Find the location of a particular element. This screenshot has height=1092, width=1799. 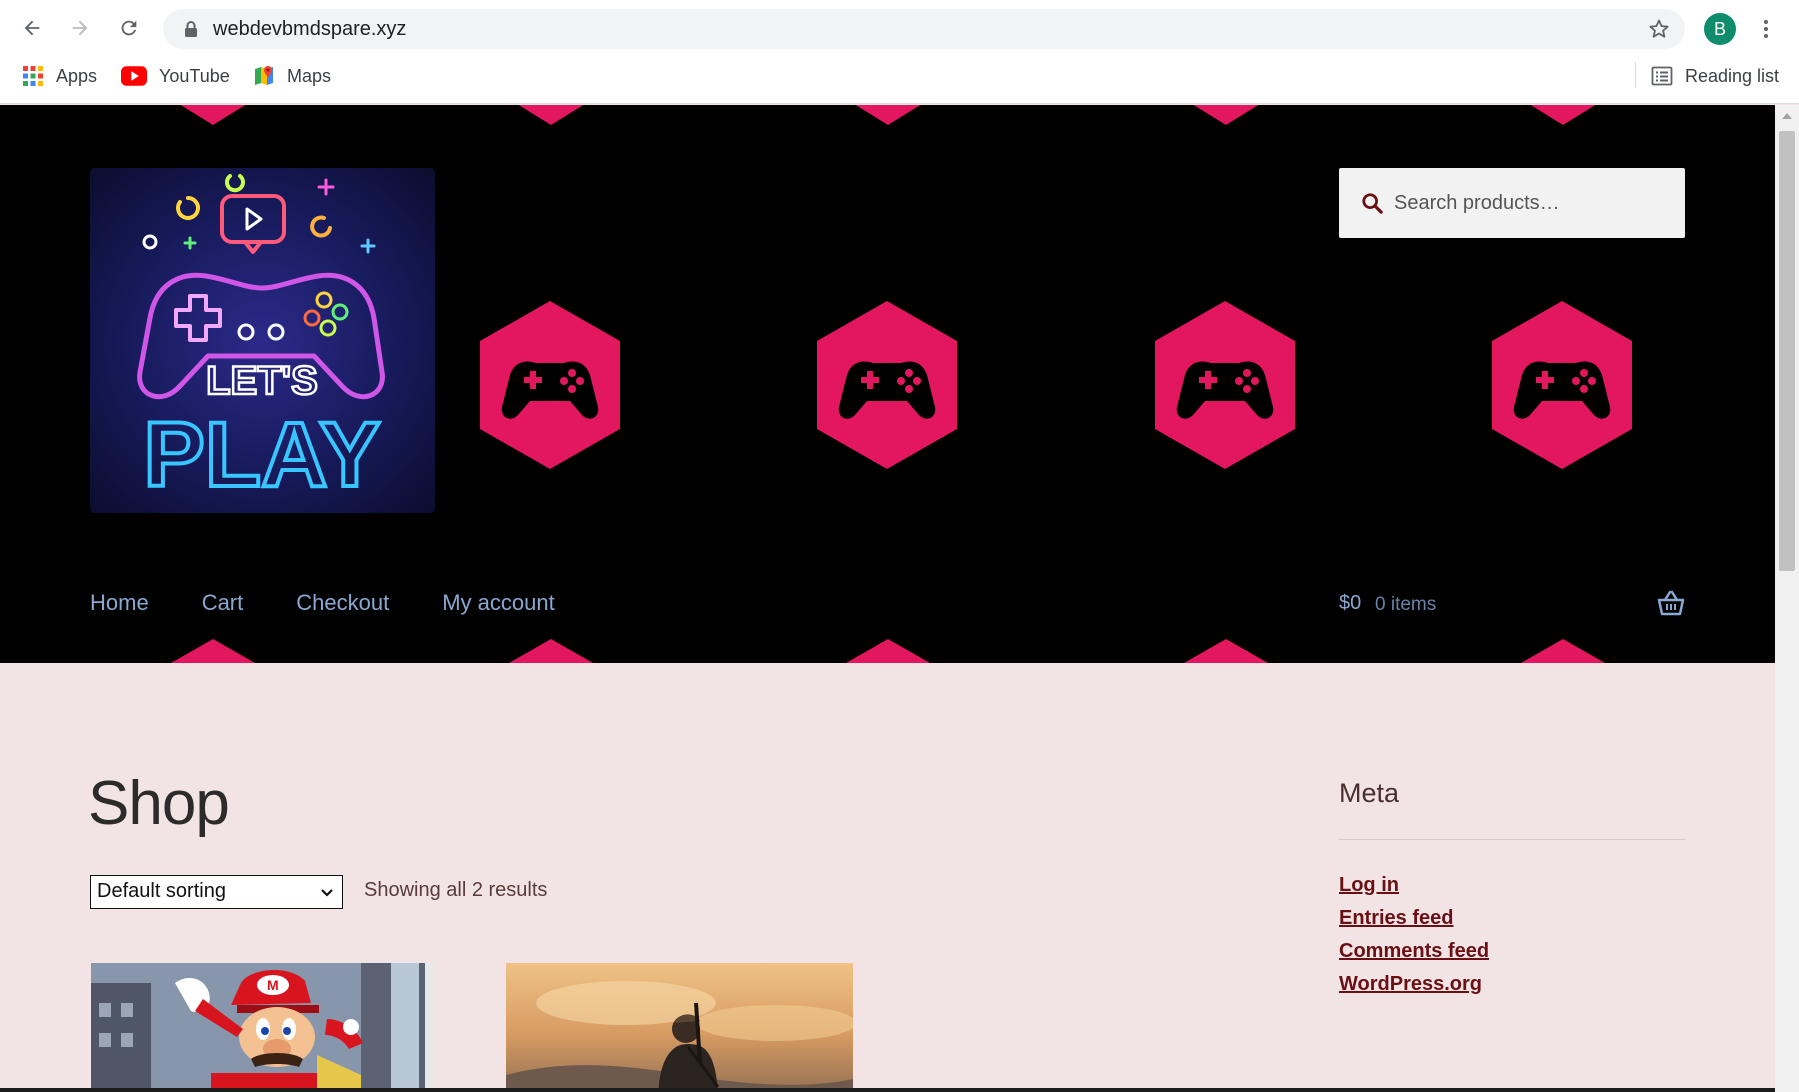

reading-list-label: Reading list is located at coordinates (1732, 75).